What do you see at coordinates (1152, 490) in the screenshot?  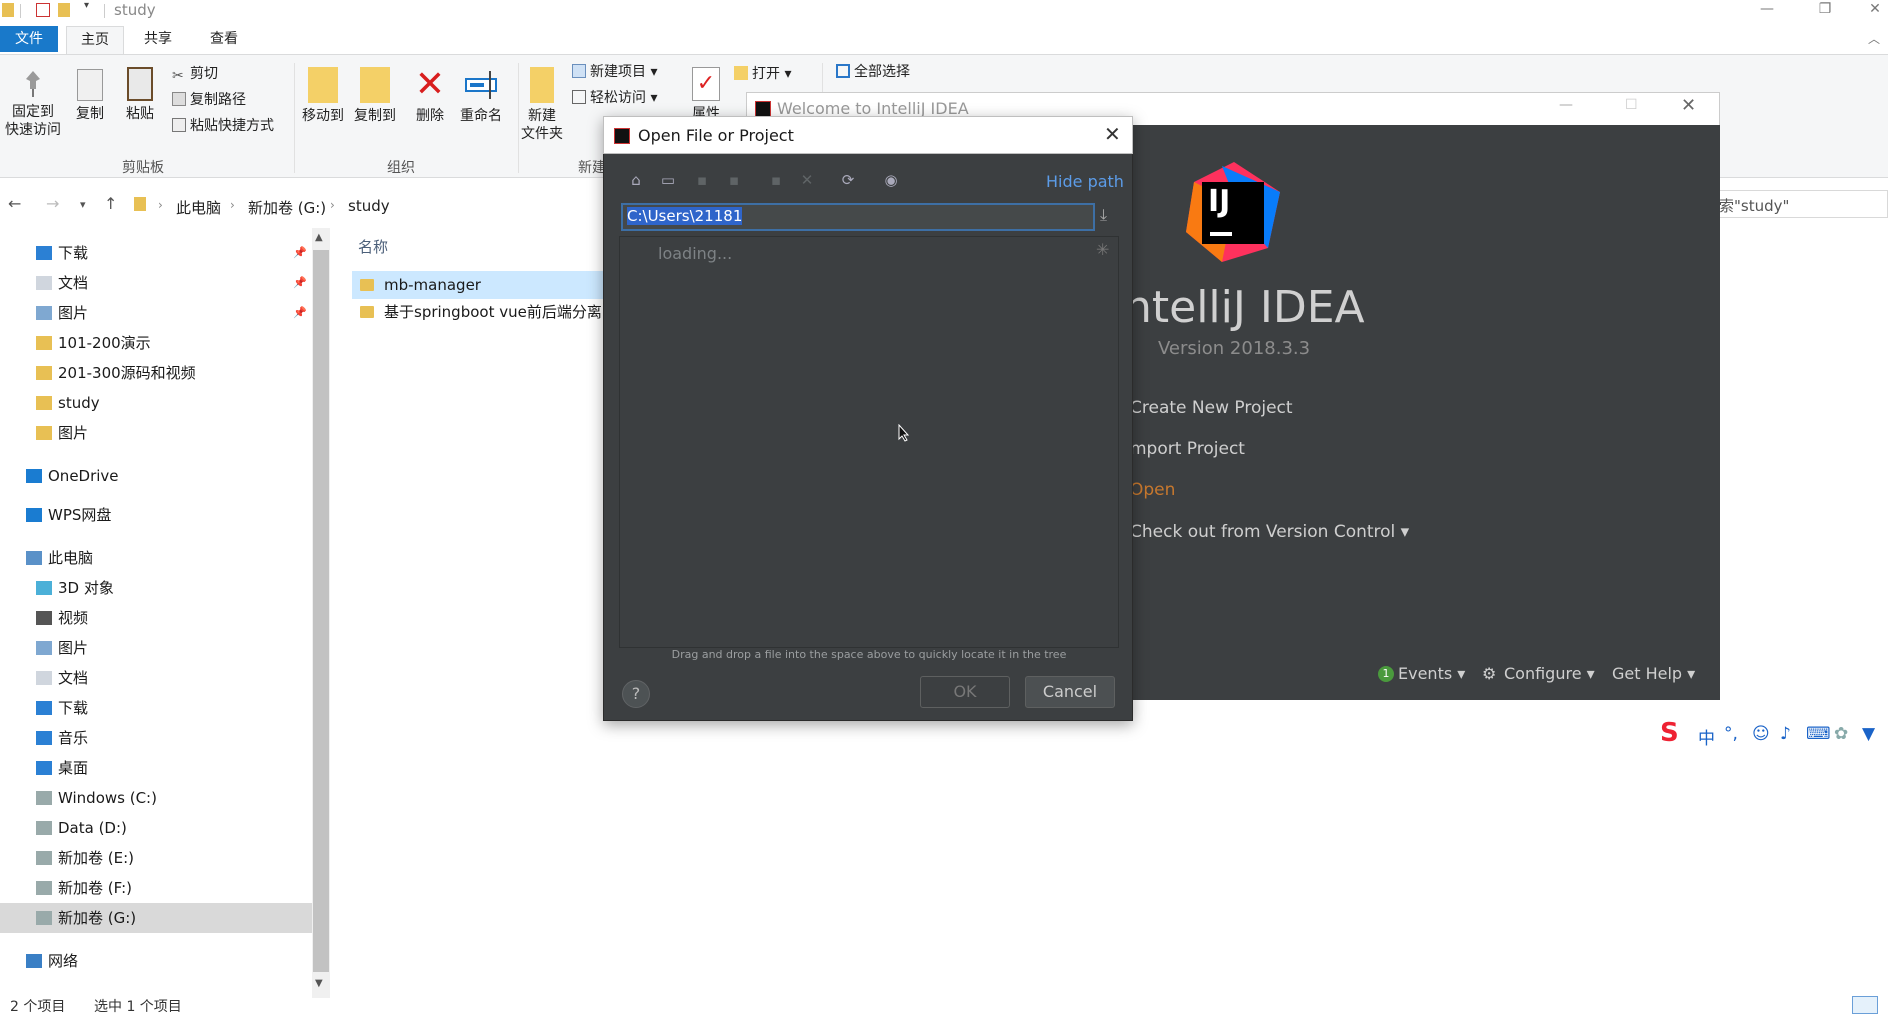 I see `open-link: Open` at bounding box center [1152, 490].